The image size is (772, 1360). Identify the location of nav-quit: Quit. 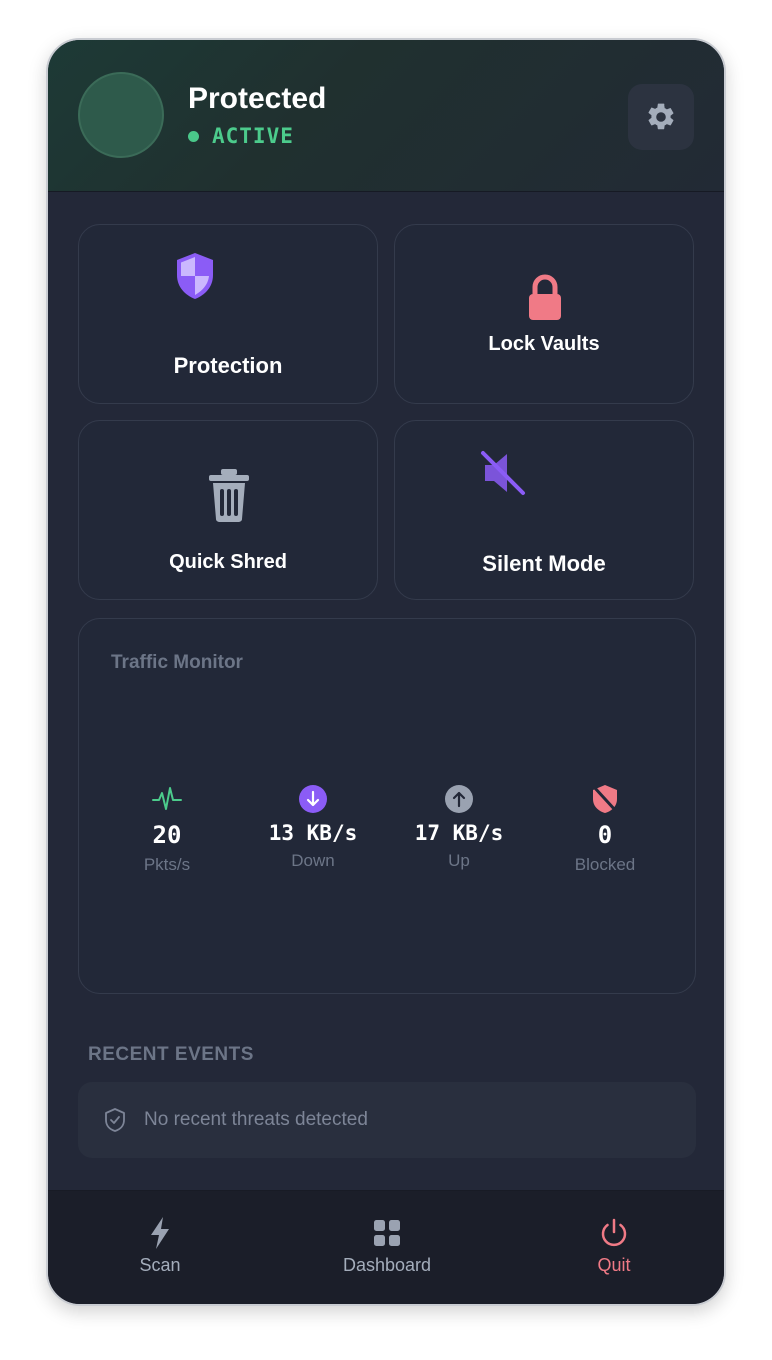
(614, 1245).